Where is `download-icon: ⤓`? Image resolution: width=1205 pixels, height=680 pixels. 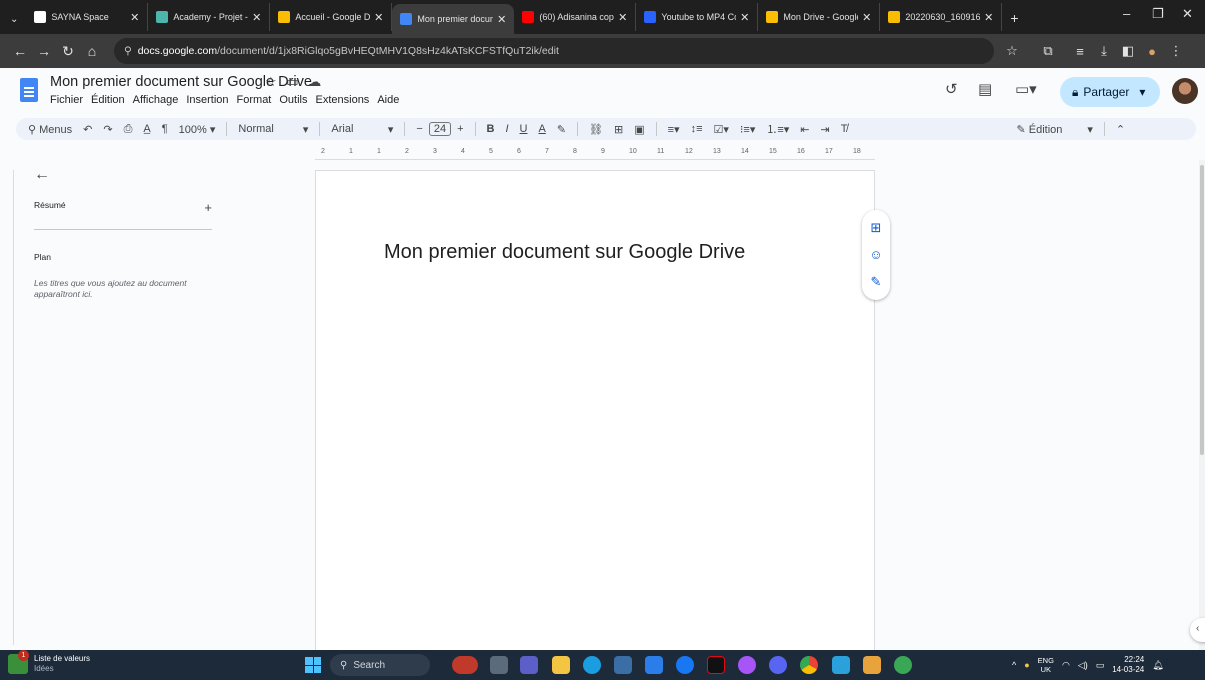 download-icon: ⤓ is located at coordinates (1104, 51).